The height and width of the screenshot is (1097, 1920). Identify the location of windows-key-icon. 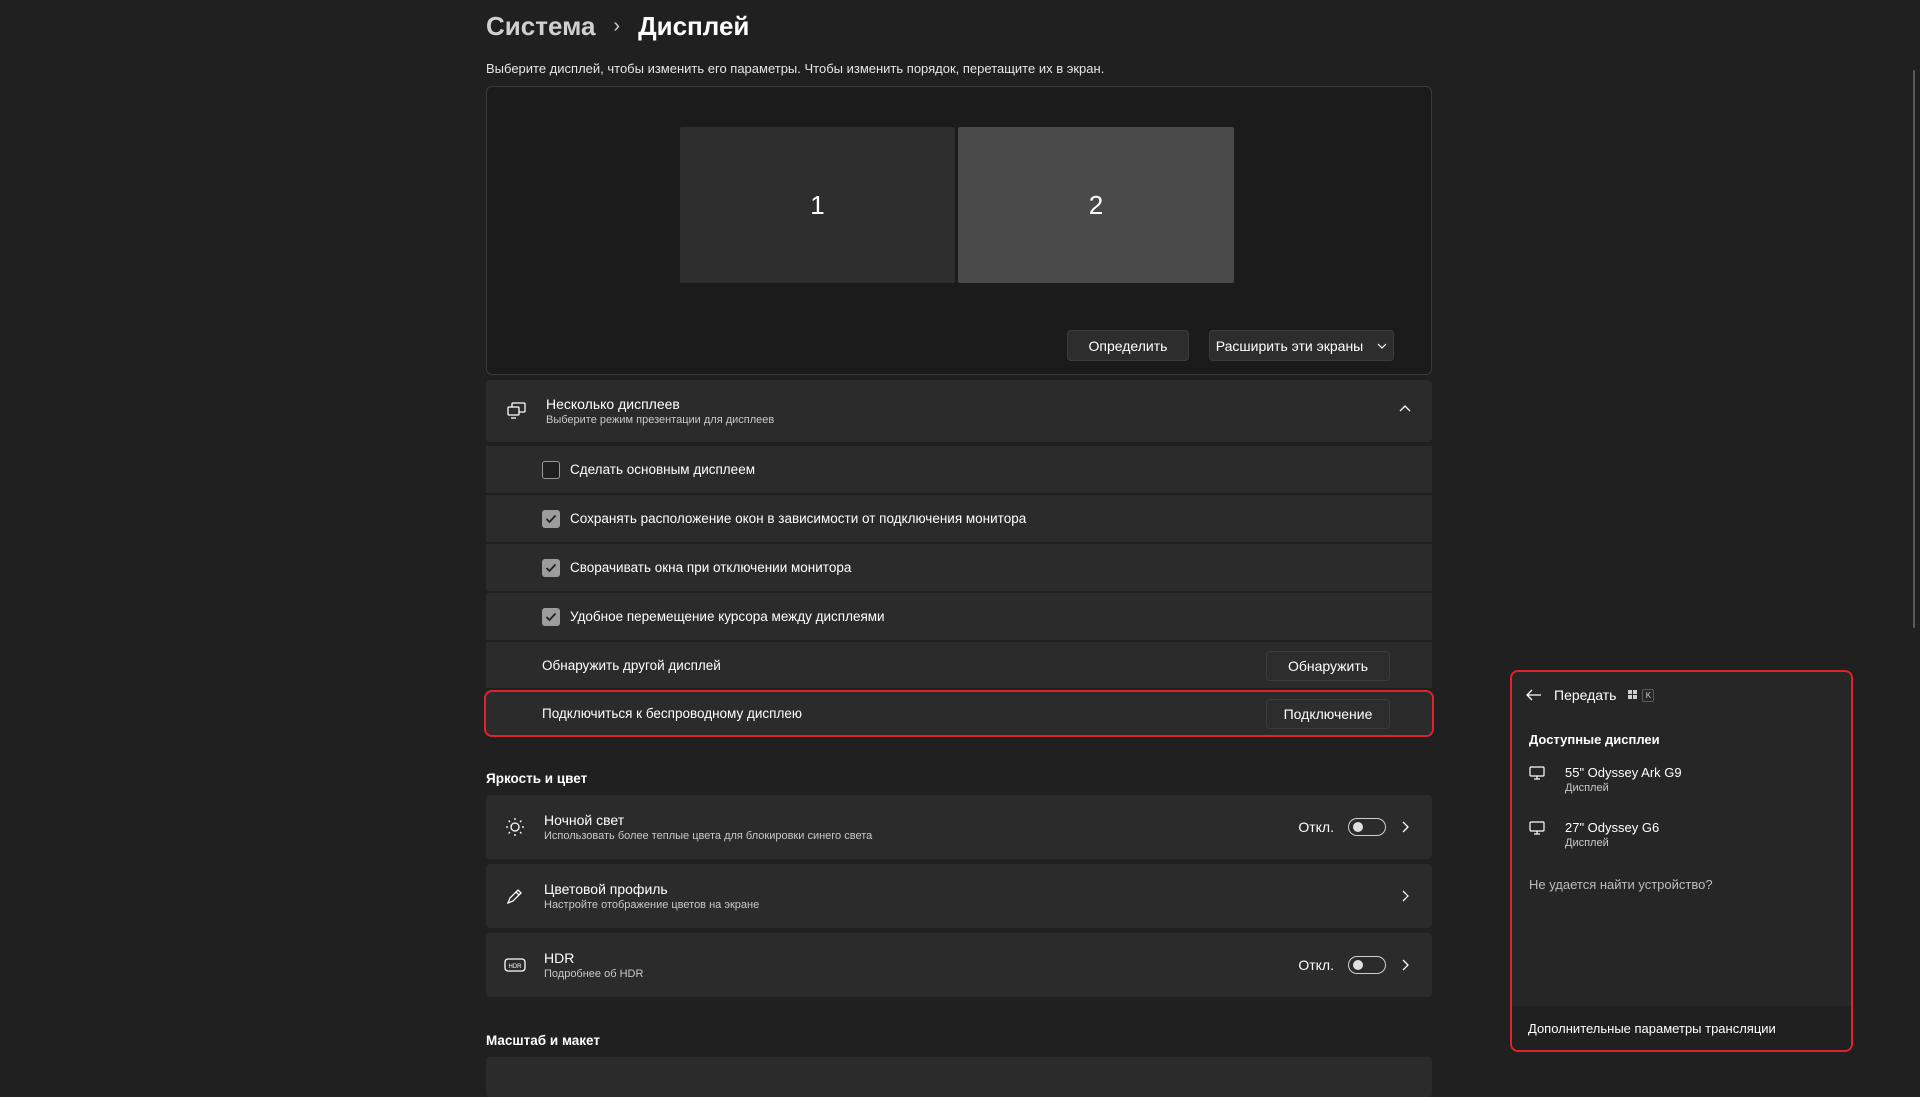
(1633, 694).